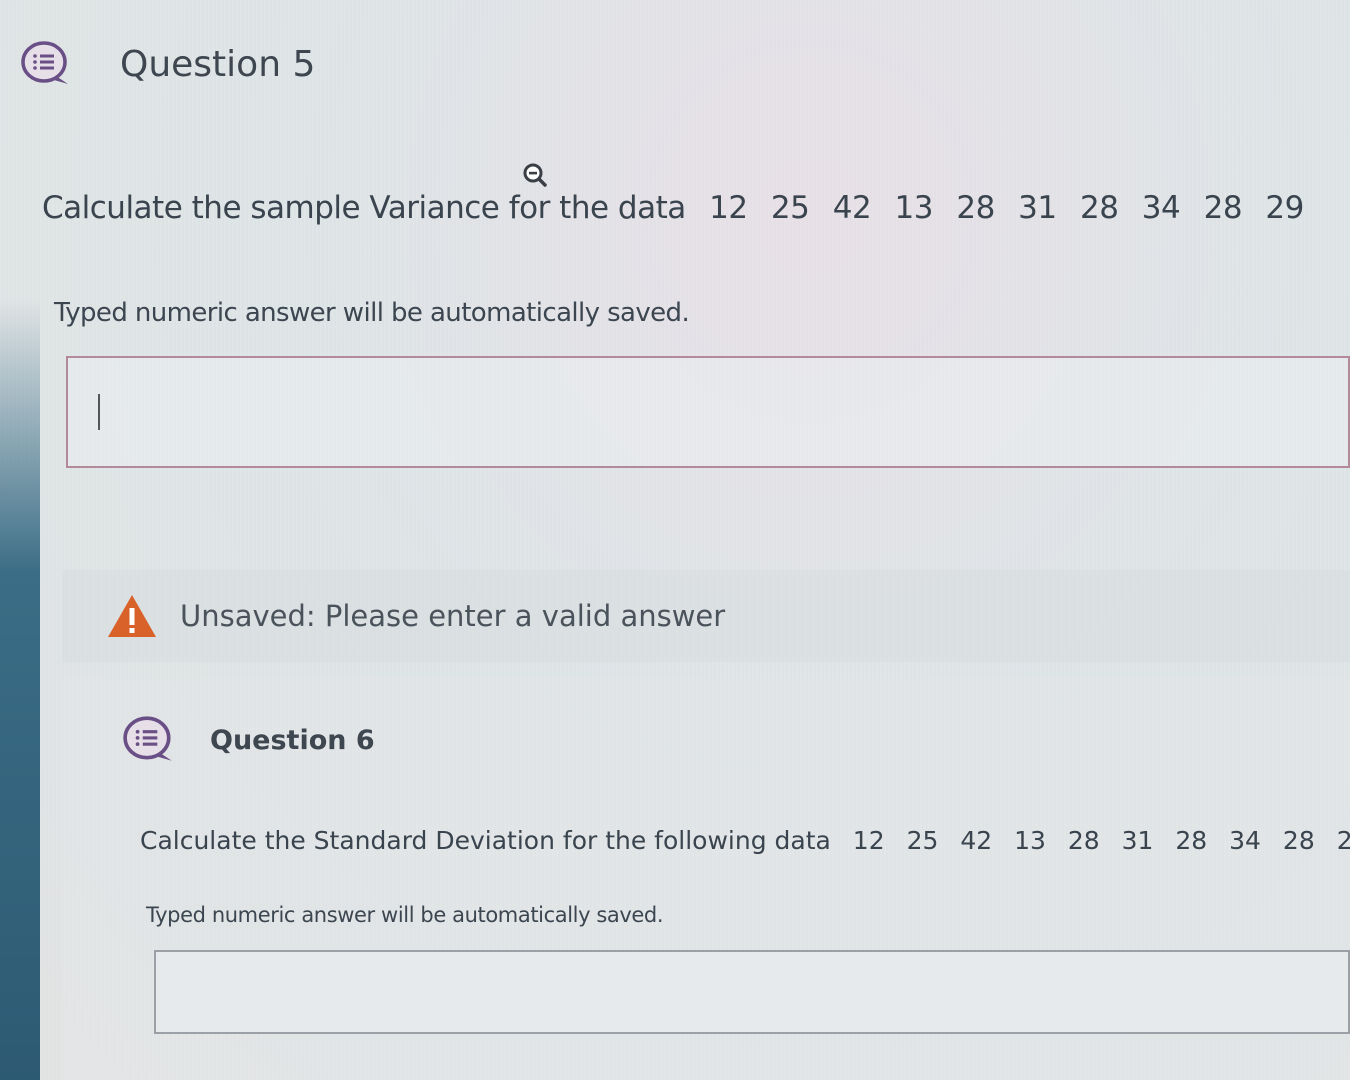  I want to click on zoom-out-icon, so click(535, 175).